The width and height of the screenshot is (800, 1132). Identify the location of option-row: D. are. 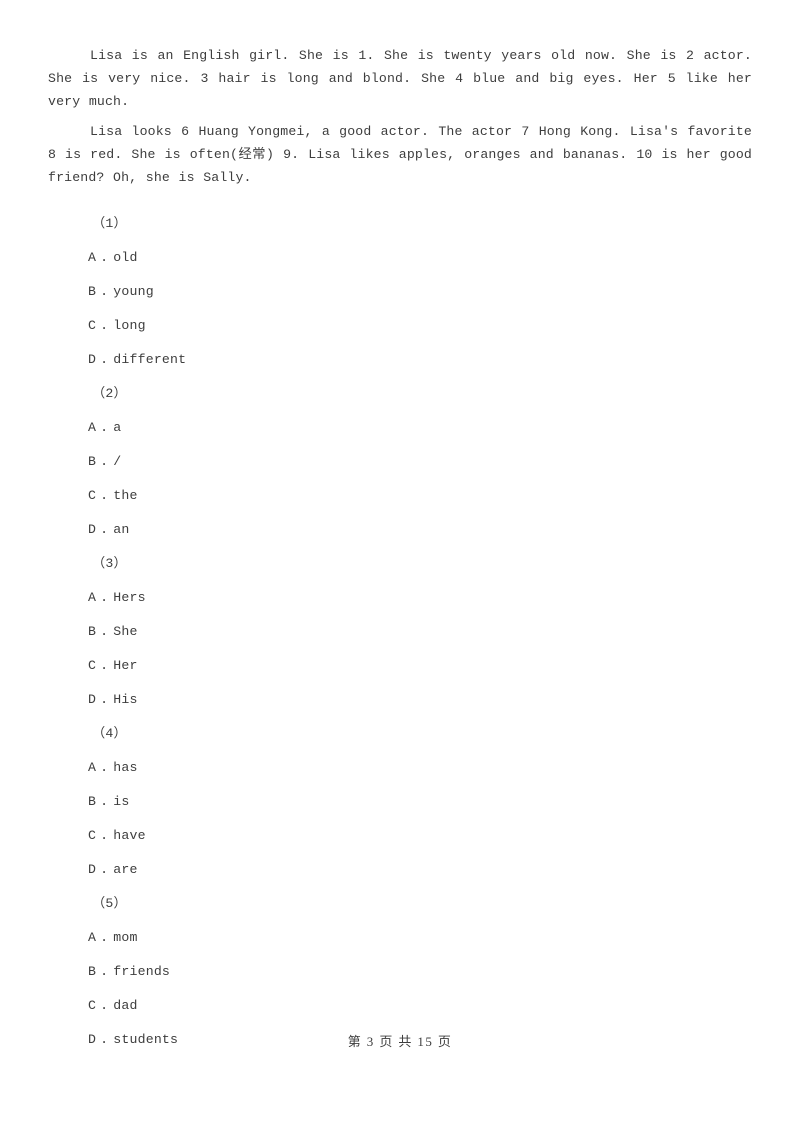
(400, 870).